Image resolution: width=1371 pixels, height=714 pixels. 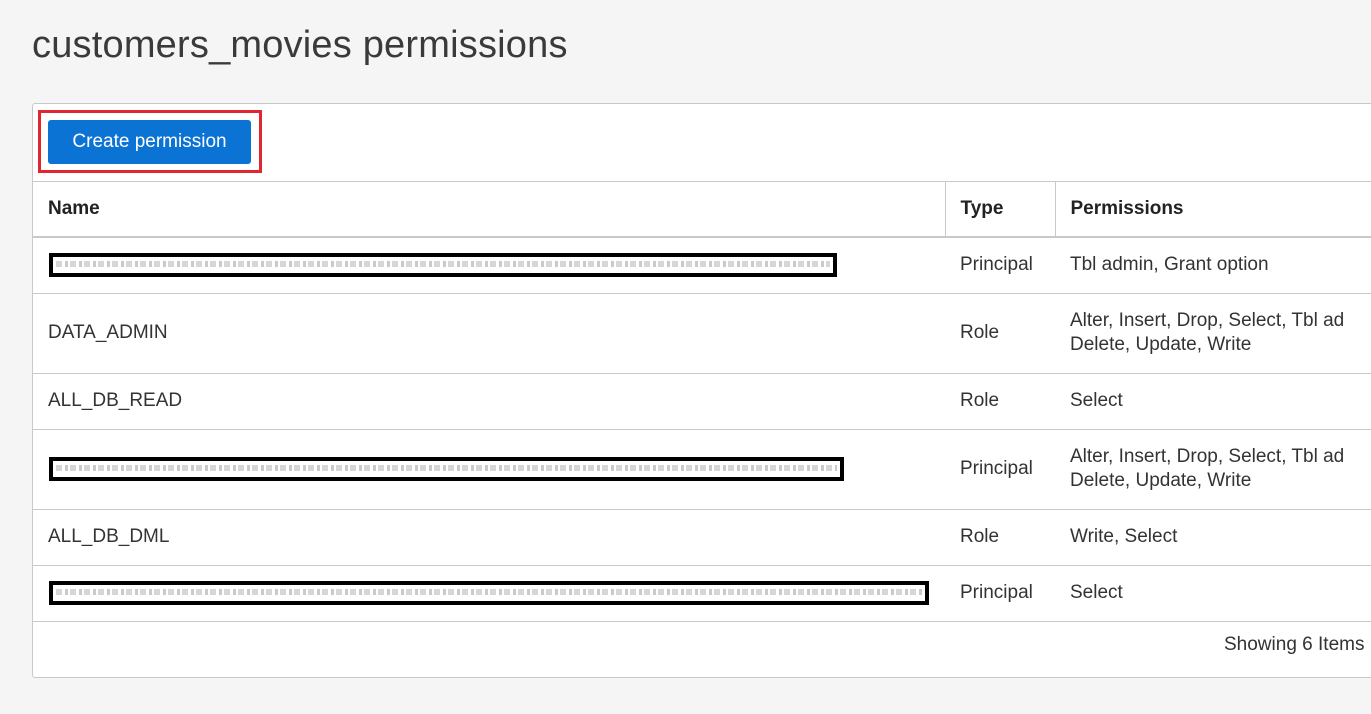 What do you see at coordinates (1213, 537) in the screenshot?
I see `permissions-cell: Write, Select` at bounding box center [1213, 537].